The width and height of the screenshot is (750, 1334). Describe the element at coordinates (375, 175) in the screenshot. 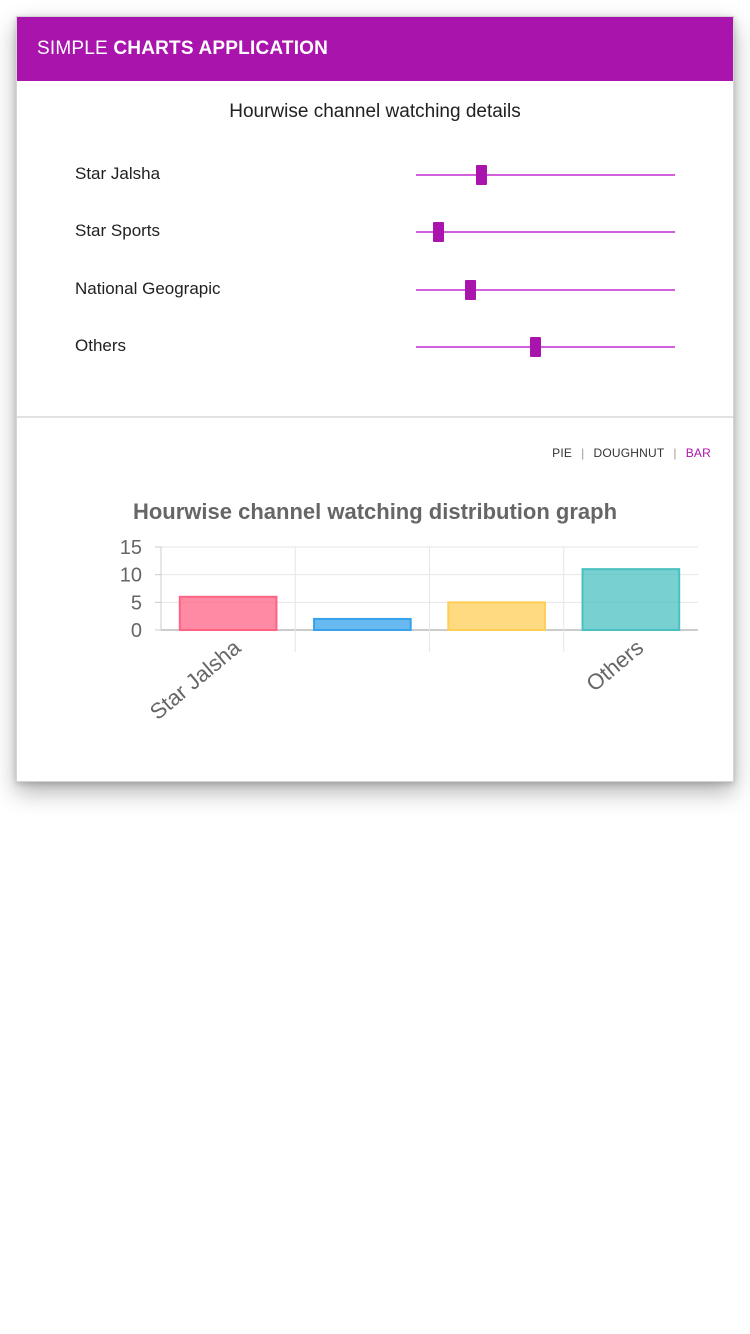

I see `slider-row-star-jalsha: Star Jalsha` at that location.